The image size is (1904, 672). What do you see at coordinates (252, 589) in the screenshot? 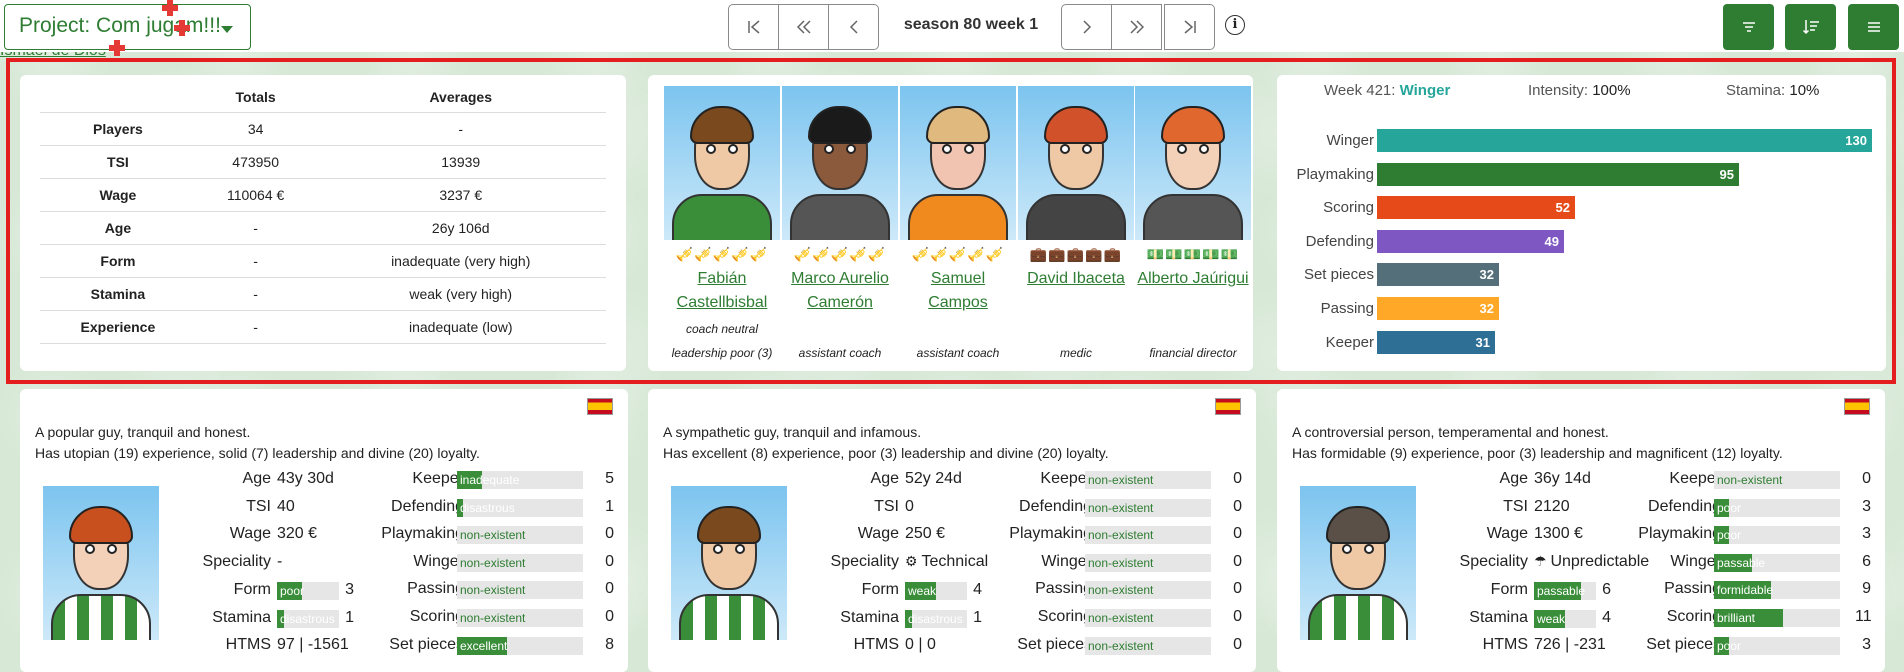
I see `player-form-label: Form` at bounding box center [252, 589].